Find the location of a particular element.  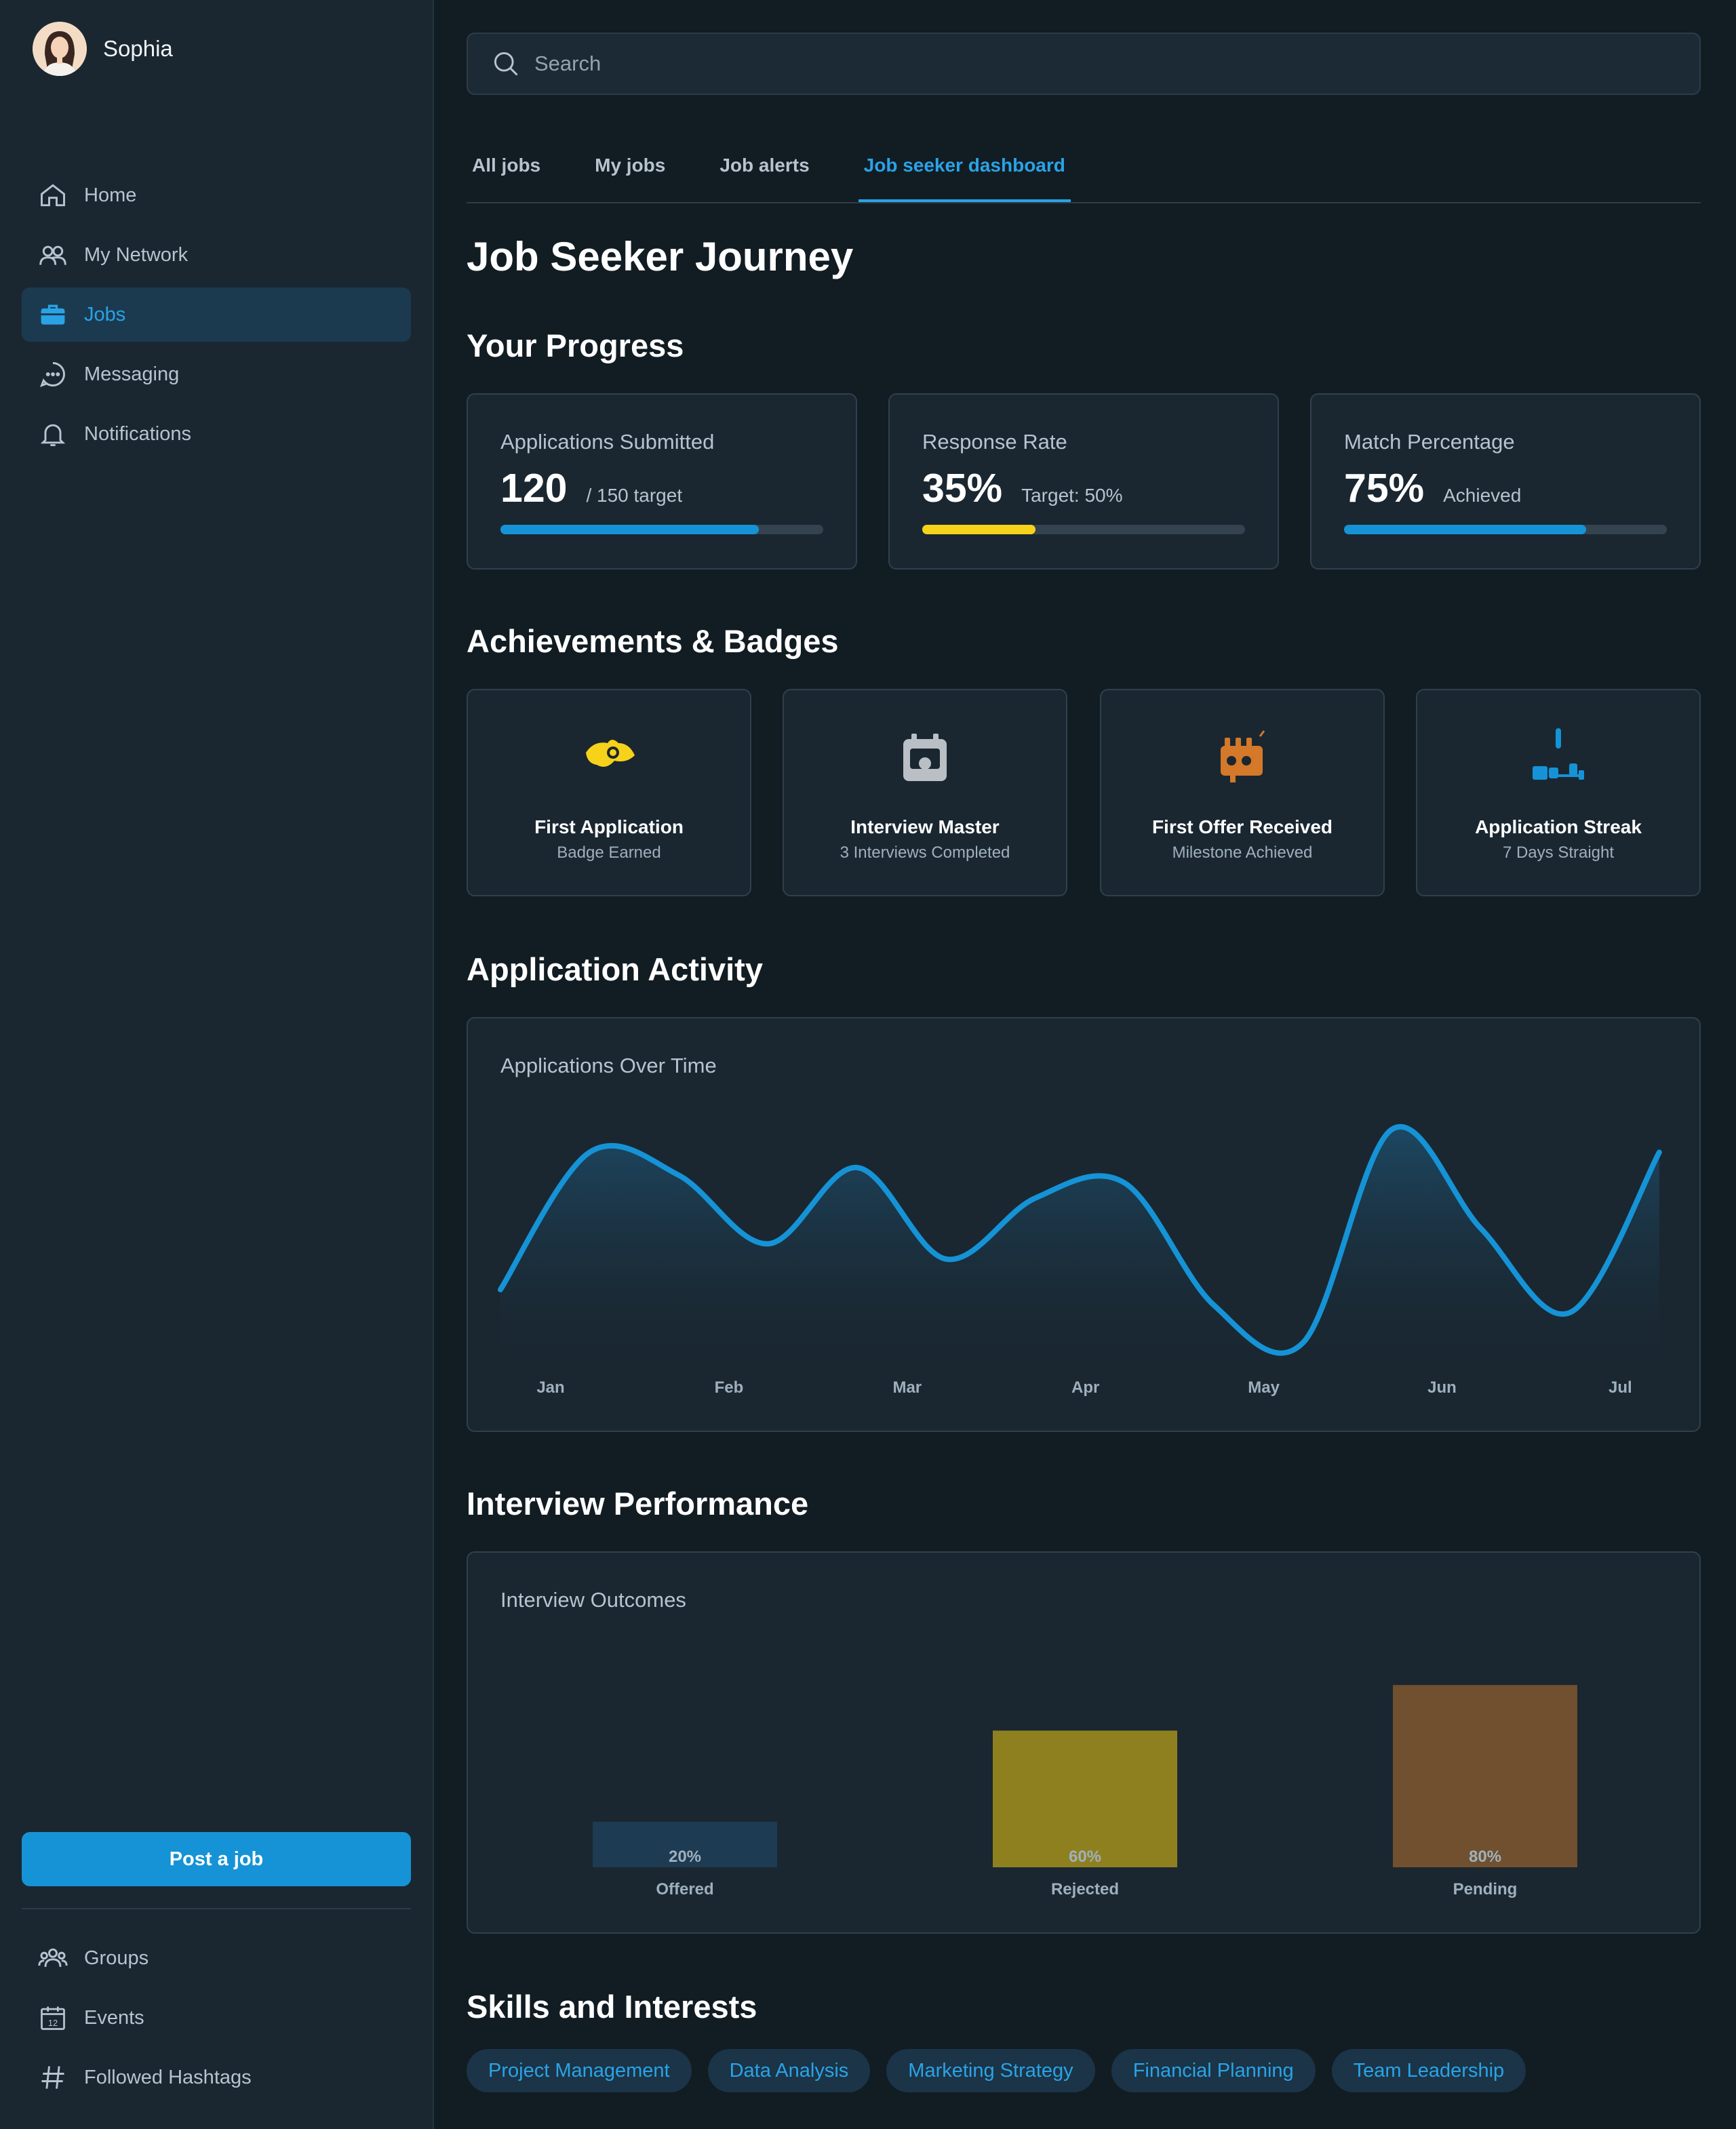

bell-icon is located at coordinates (53, 435).